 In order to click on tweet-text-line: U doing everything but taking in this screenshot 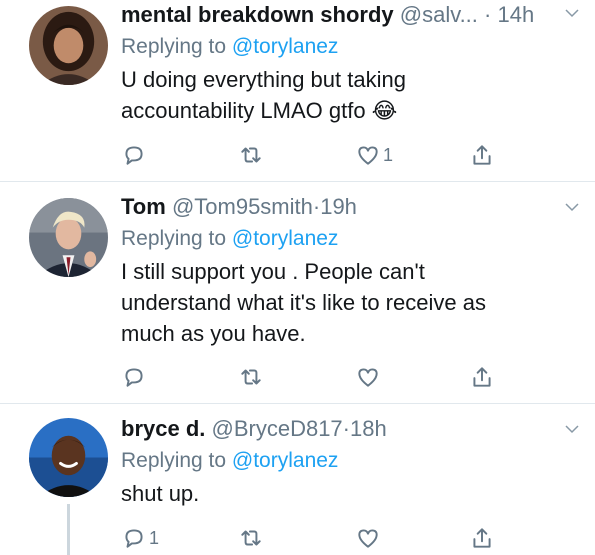, I will do `click(263, 79)`.